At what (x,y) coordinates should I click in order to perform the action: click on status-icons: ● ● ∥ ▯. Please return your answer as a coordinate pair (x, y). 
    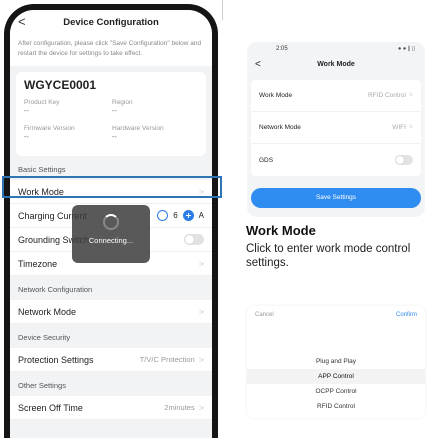
    Looking at the image, I should click on (406, 49).